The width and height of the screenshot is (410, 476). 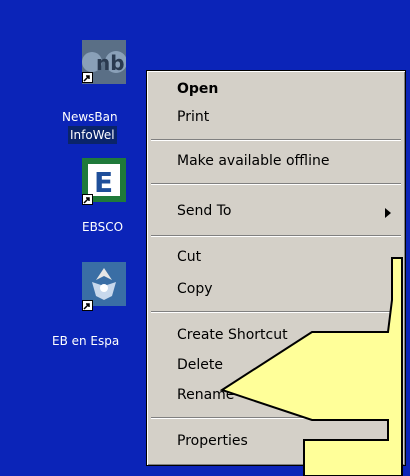 I want to click on icon-label: EB en Espa, so click(x=86, y=341).